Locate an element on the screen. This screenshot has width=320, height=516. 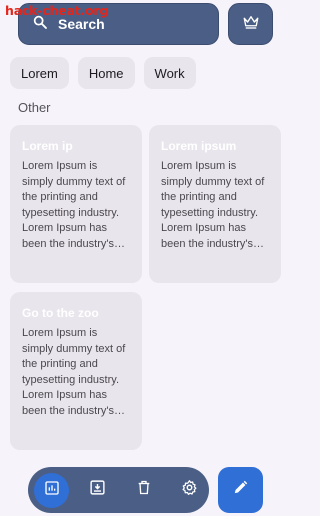
chart-icon is located at coordinates (52, 490).